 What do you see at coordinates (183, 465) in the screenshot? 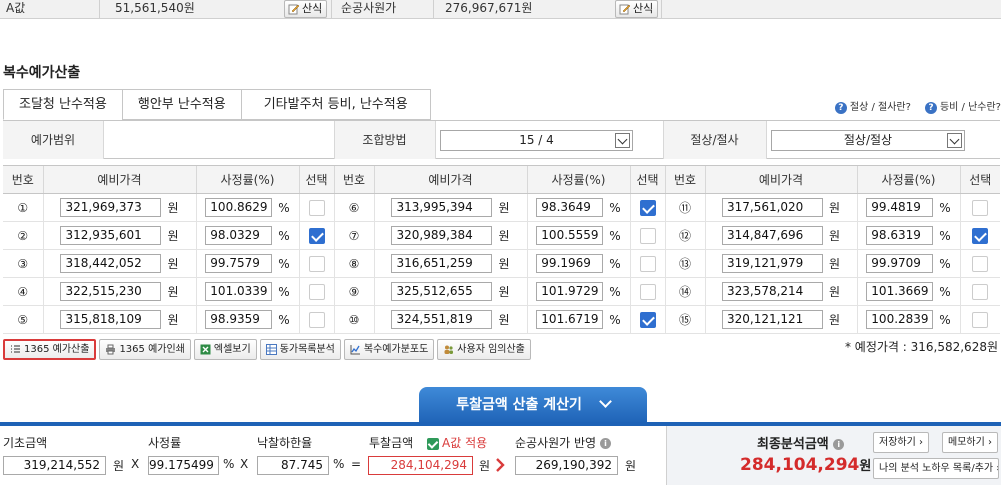
I see `rate-input: 99.175499` at bounding box center [183, 465].